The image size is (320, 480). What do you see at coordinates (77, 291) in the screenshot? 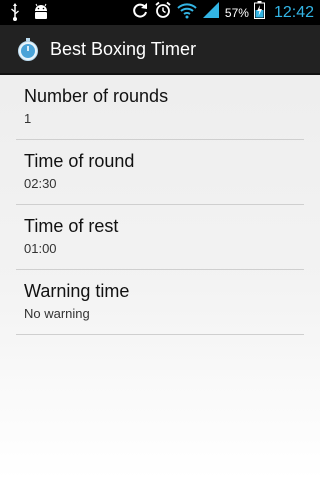
I see `setting-title: Warning time` at bounding box center [77, 291].